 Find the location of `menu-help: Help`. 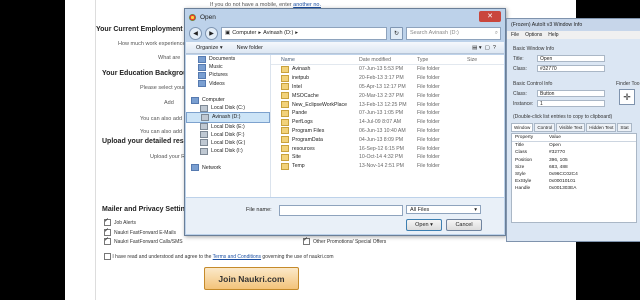

menu-help: Help is located at coordinates (553, 35).